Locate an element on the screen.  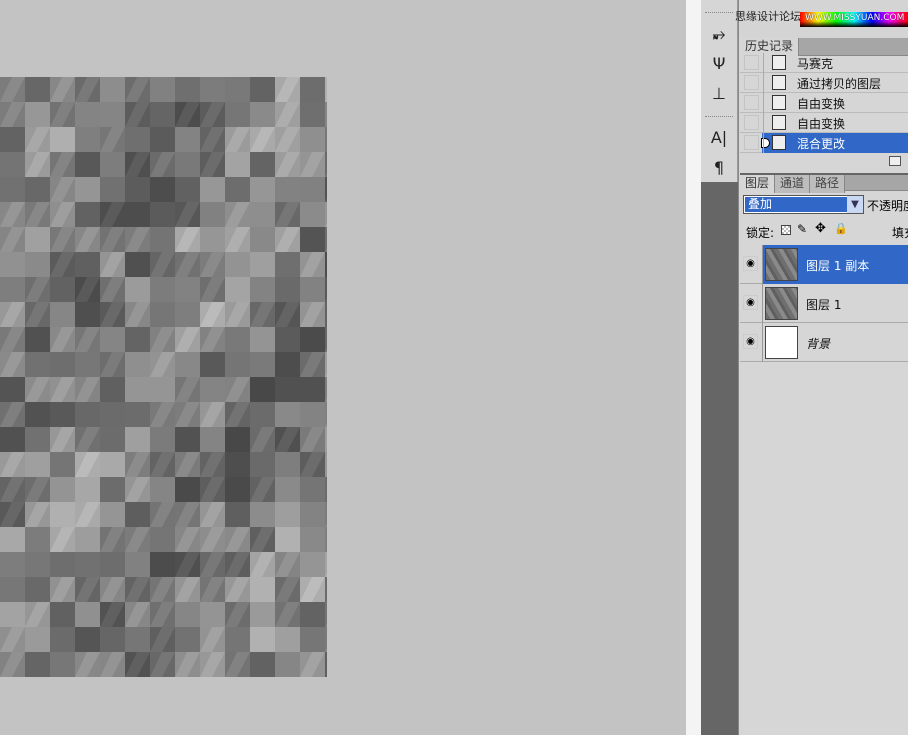
blend-mode-select: 叠加 ▼ is located at coordinates (803, 204).